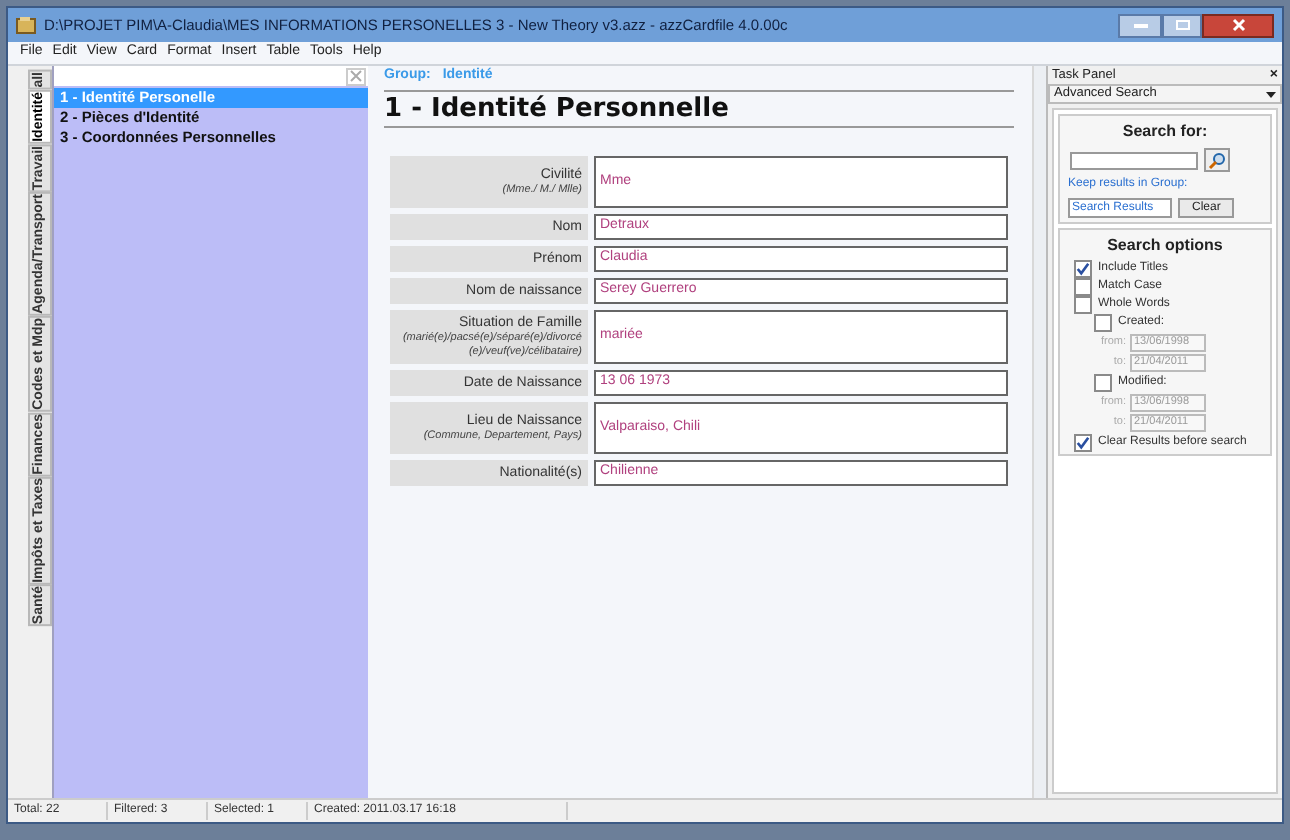 Image resolution: width=1290 pixels, height=840 pixels. Describe the element at coordinates (26, 25) in the screenshot. I see `app-icon` at that location.